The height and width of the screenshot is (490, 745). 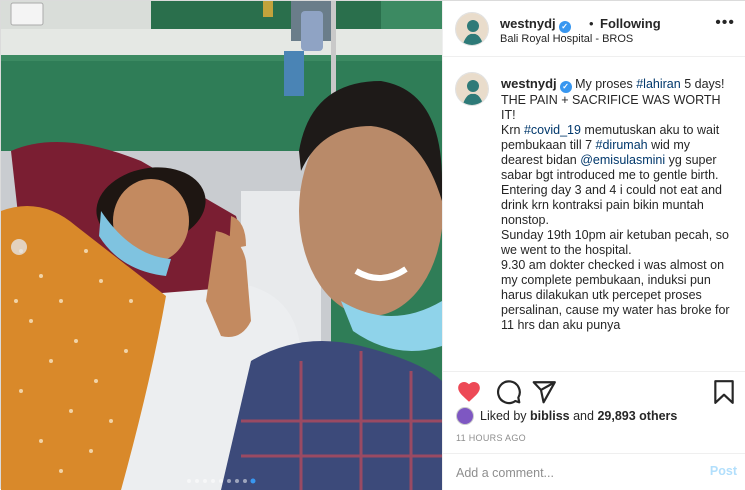 What do you see at coordinates (550, 416) in the screenshot?
I see `liker-username: bibliss` at bounding box center [550, 416].